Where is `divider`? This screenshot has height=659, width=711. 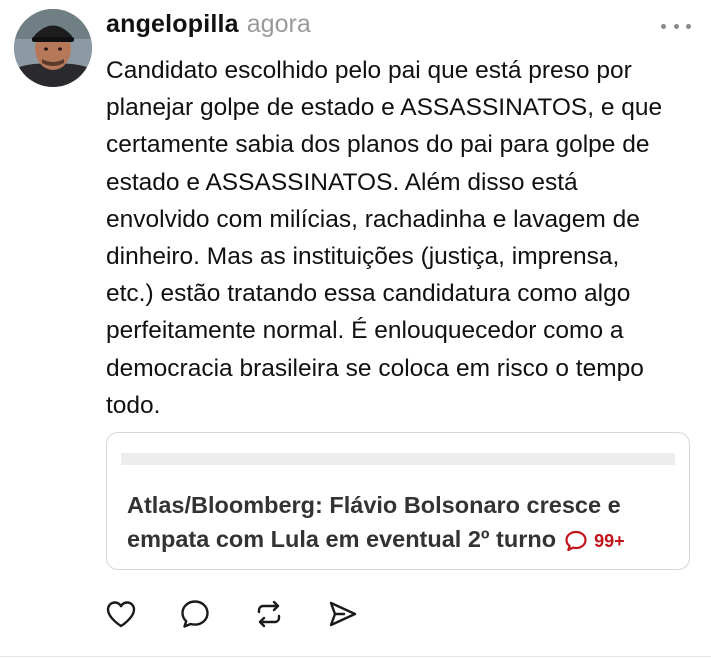
divider is located at coordinates (355, 656).